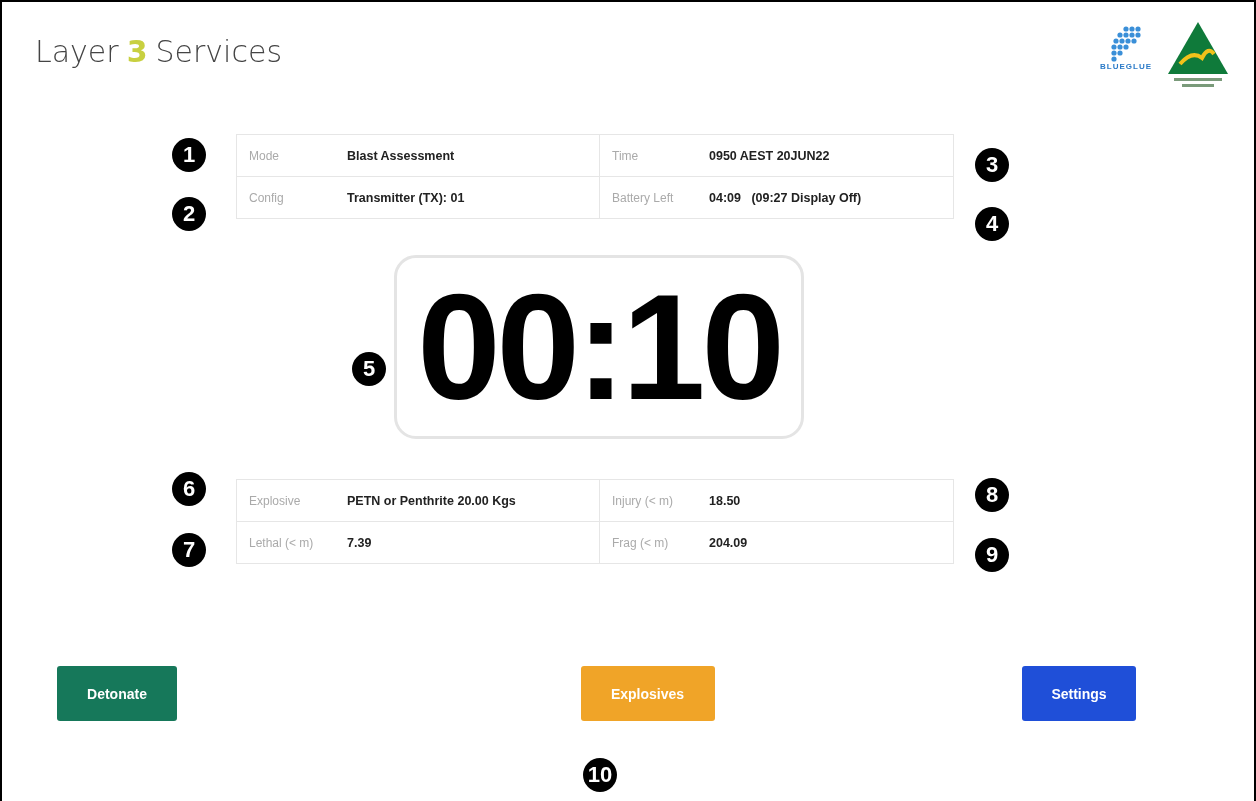  What do you see at coordinates (770, 155) in the screenshot?
I see `field-value: 0950 AEST 20JUN22` at bounding box center [770, 155].